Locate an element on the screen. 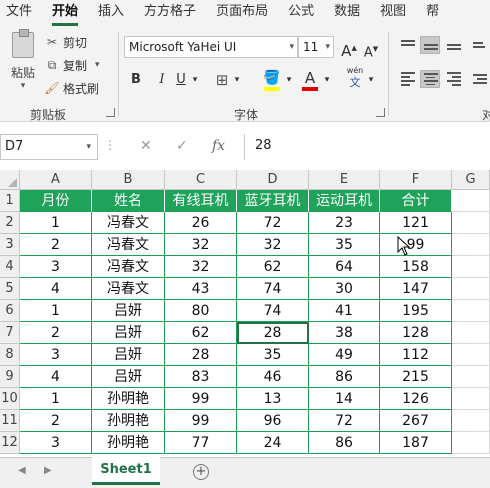  format-painter-button: 🖌 格式刷 is located at coordinates (71, 88).